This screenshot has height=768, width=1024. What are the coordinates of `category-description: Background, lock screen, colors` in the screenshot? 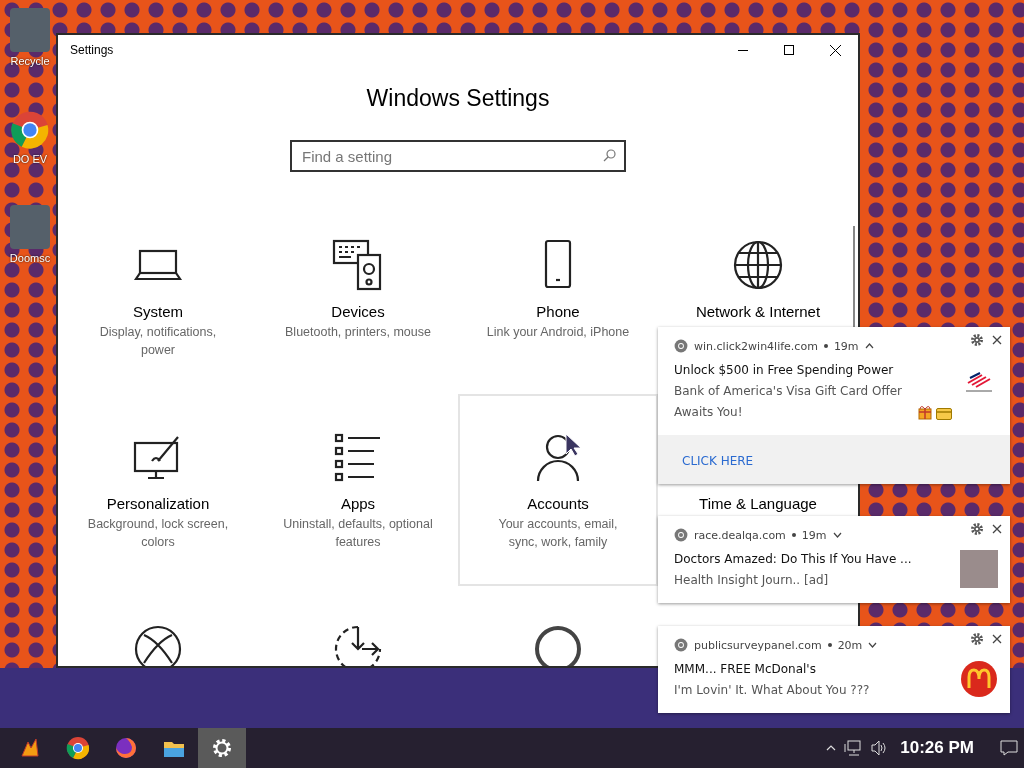 It's located at (158, 533).